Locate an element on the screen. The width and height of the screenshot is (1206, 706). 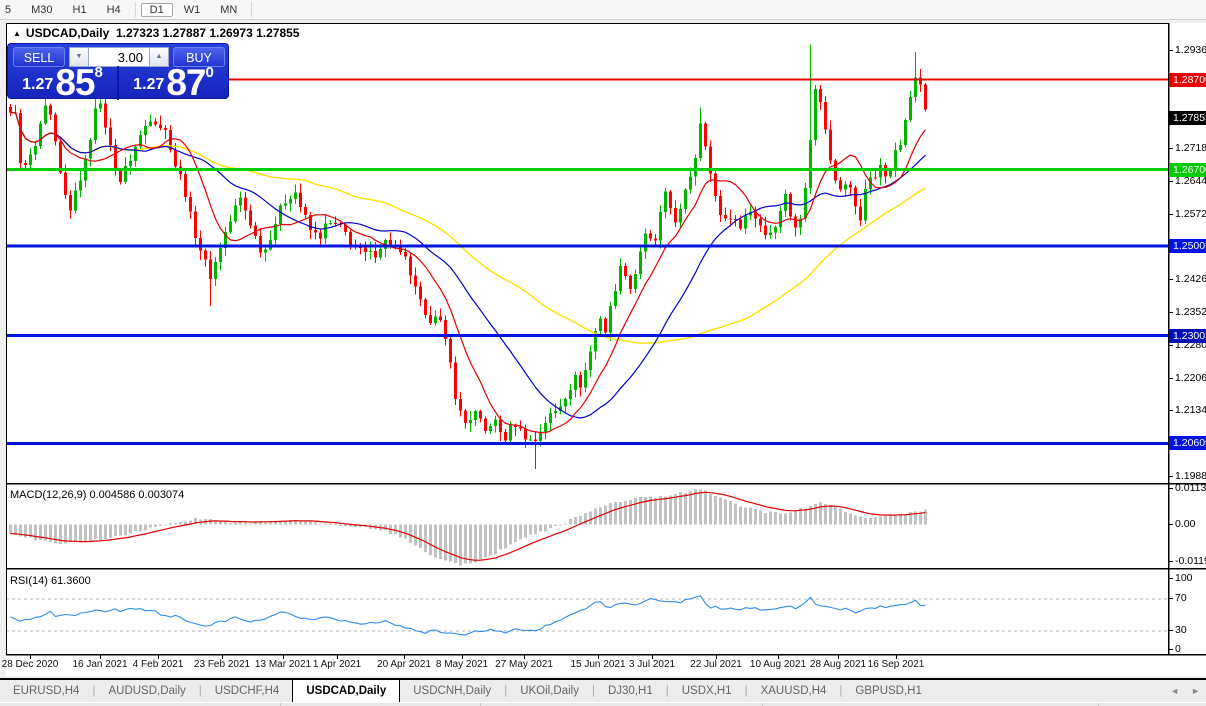
timeframe-button-h1: H1 is located at coordinates (80, 10).